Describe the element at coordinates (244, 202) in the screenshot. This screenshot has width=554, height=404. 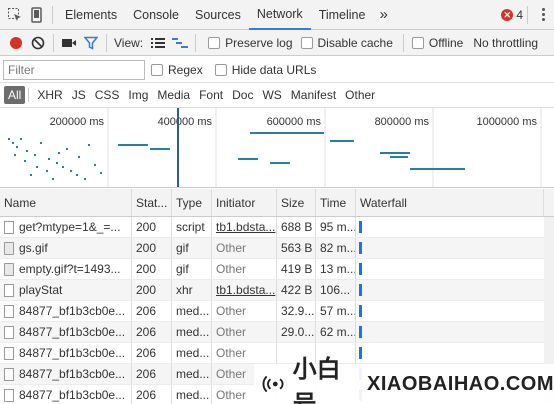
I see `column-header-initiator: Initiator` at that location.